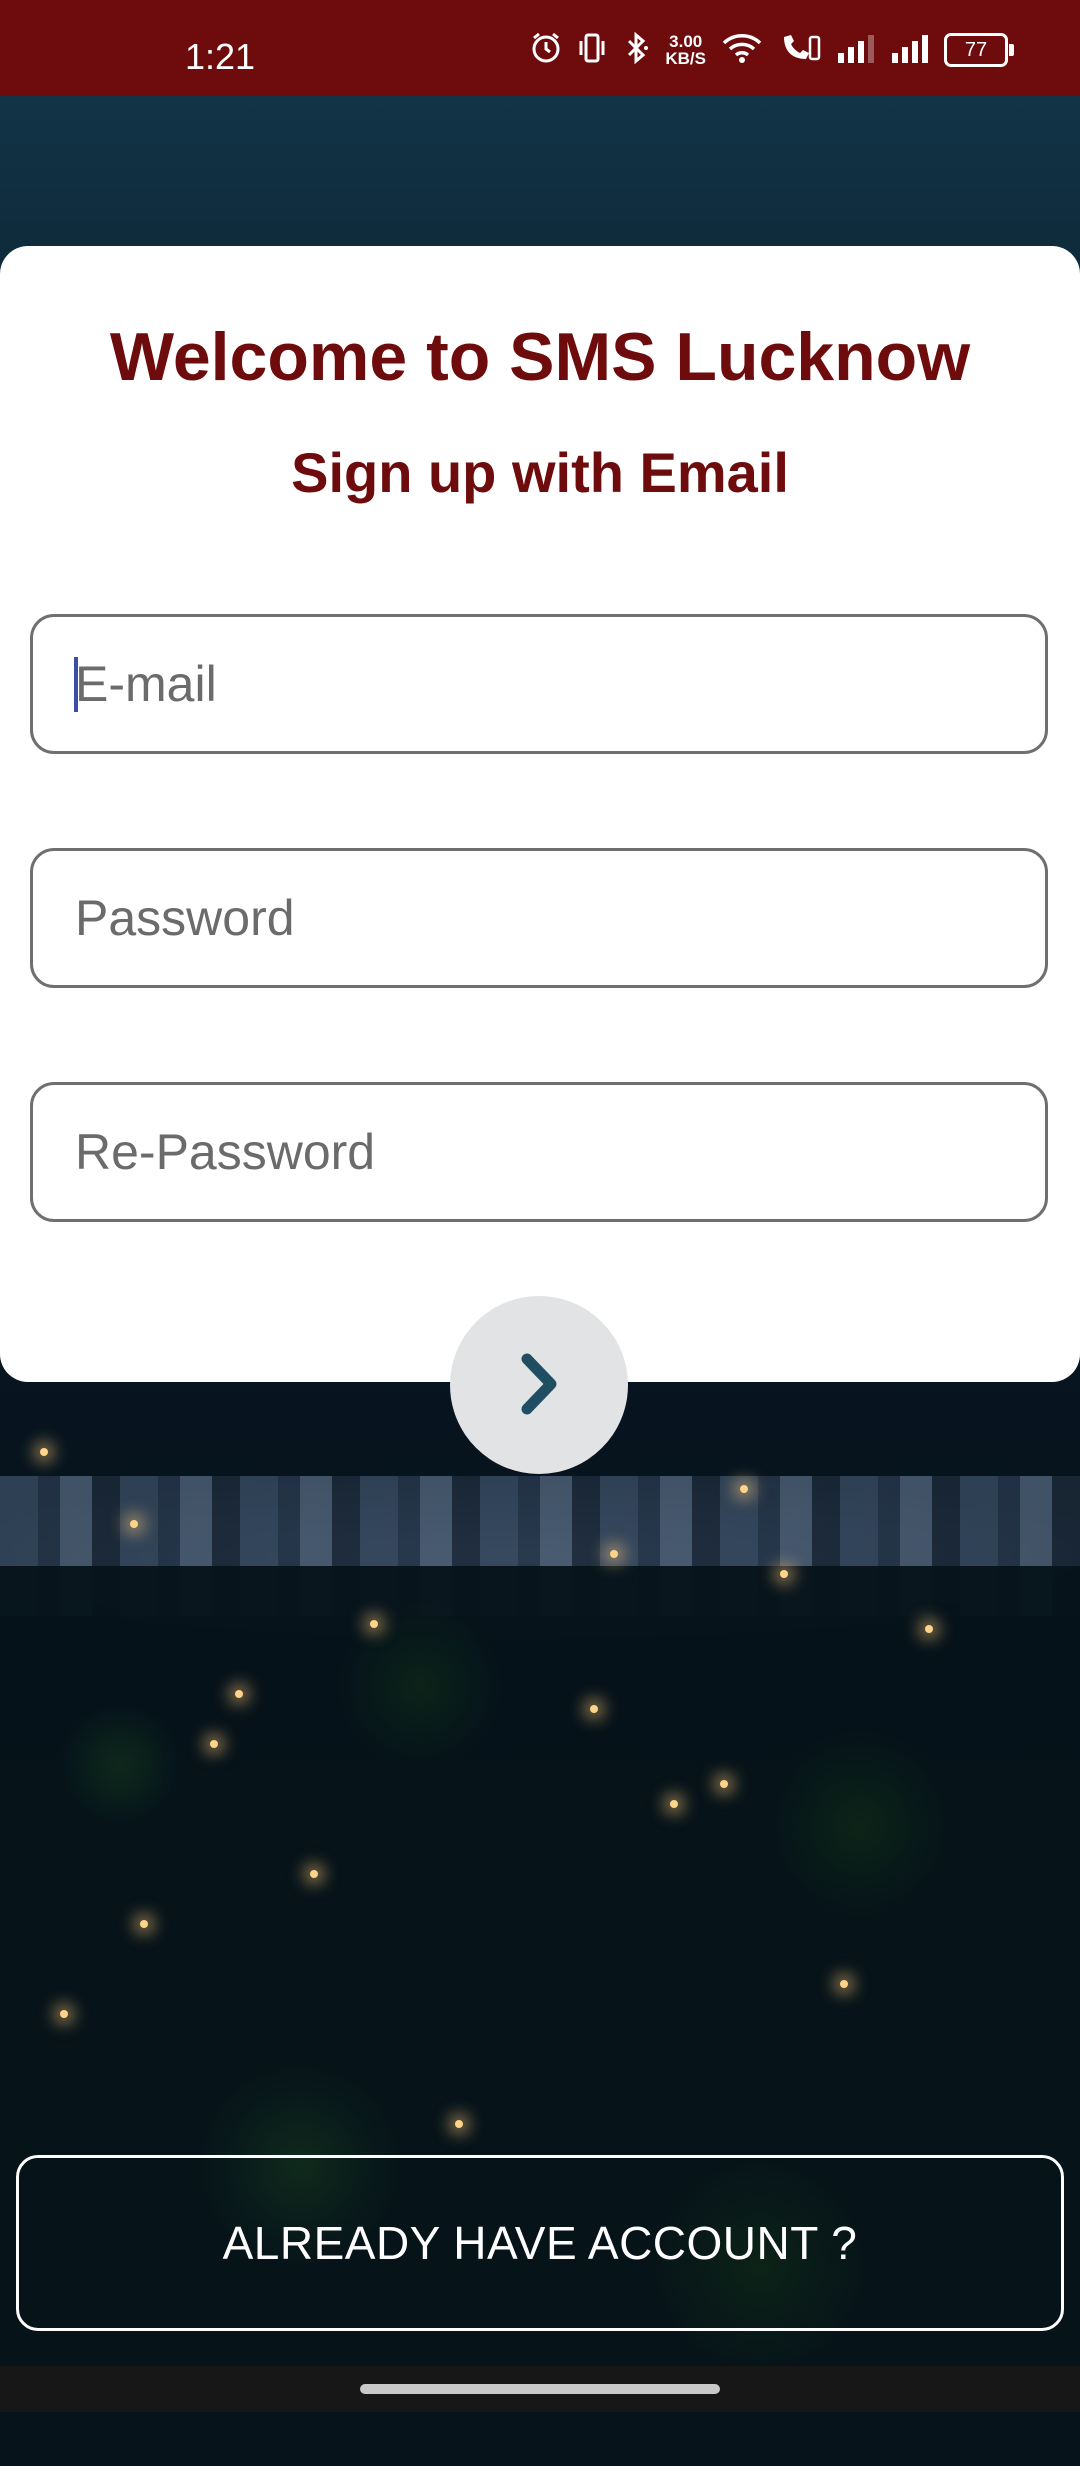  What do you see at coordinates (76, 684) in the screenshot?
I see `text-cursor` at bounding box center [76, 684].